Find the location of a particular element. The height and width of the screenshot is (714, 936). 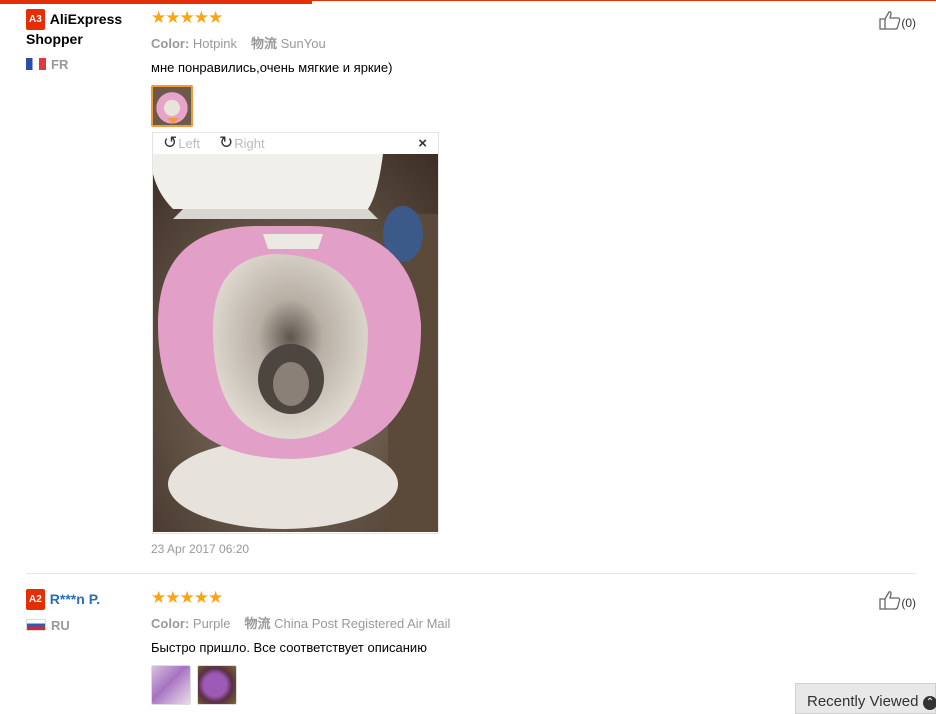

rotate-right-icon: ↻ is located at coordinates (226, 142).